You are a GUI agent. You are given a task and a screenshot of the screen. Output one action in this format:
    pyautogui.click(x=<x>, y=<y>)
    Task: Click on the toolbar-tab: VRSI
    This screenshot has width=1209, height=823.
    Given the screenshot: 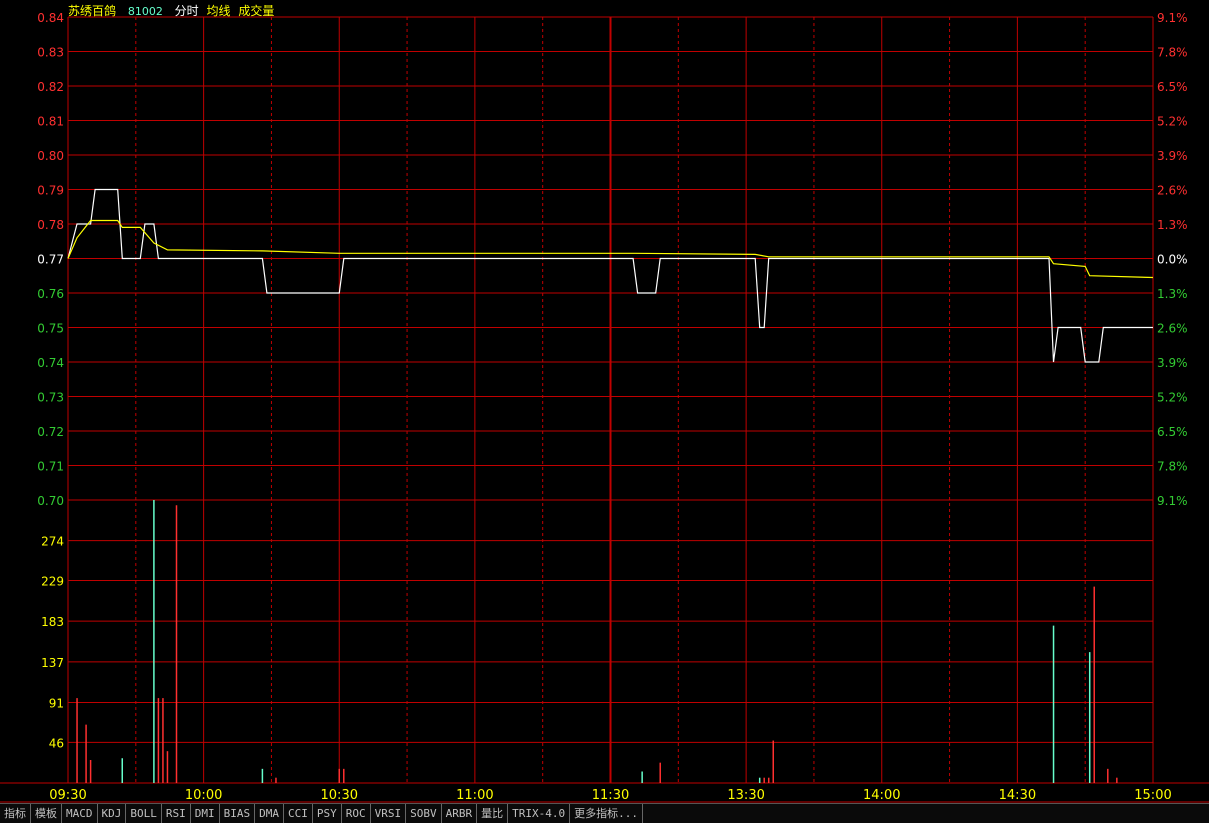 What is the action you would take?
    pyautogui.click(x=389, y=813)
    